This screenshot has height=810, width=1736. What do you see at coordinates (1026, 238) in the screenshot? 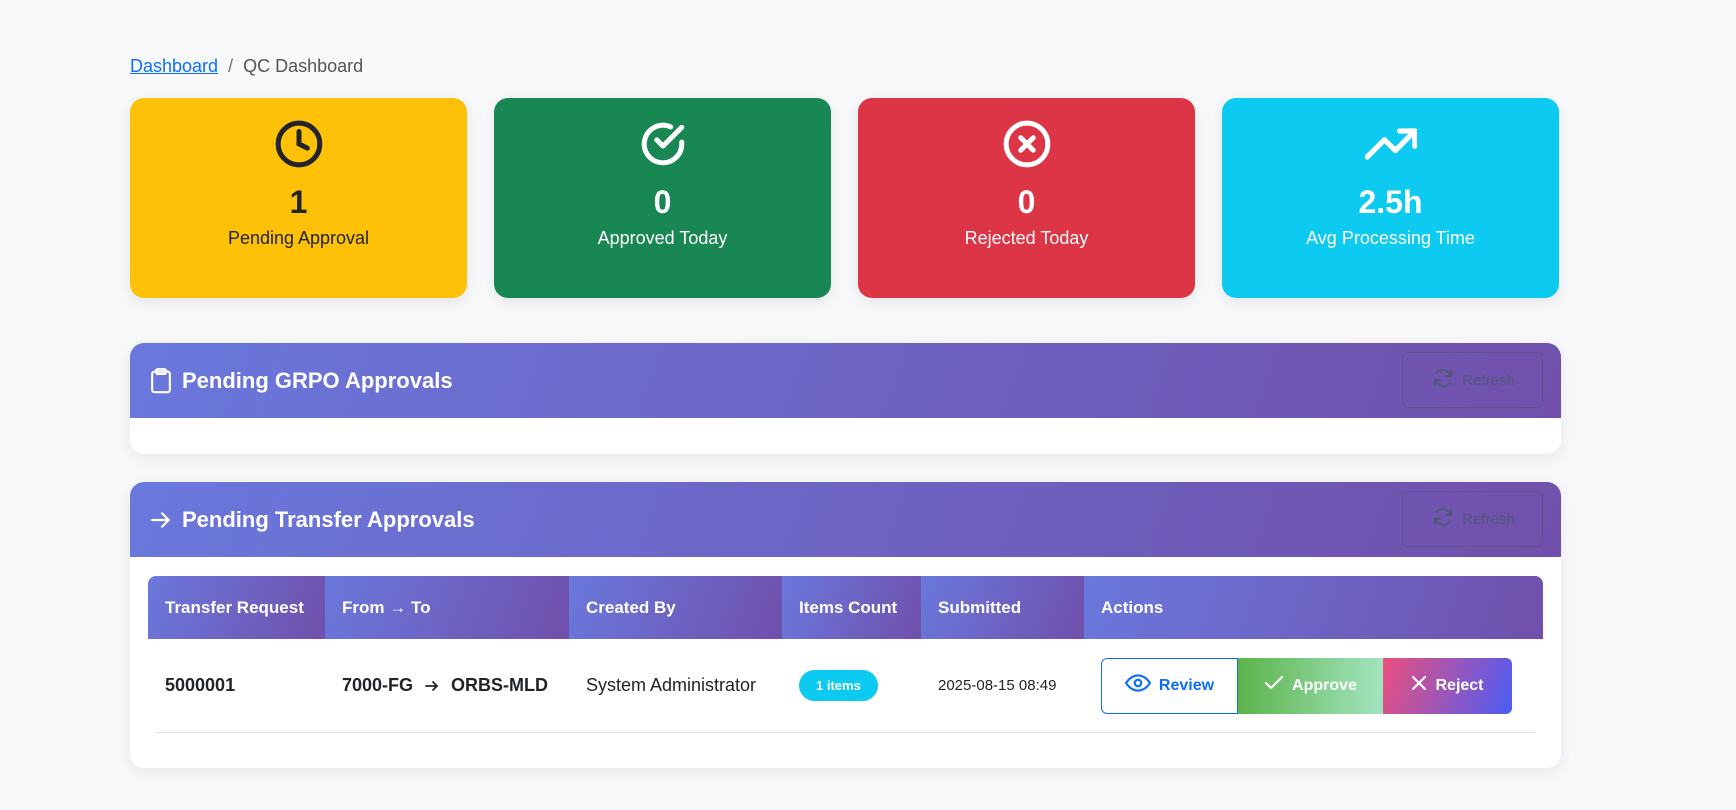
I see `stat-label: Rejected Today` at bounding box center [1026, 238].